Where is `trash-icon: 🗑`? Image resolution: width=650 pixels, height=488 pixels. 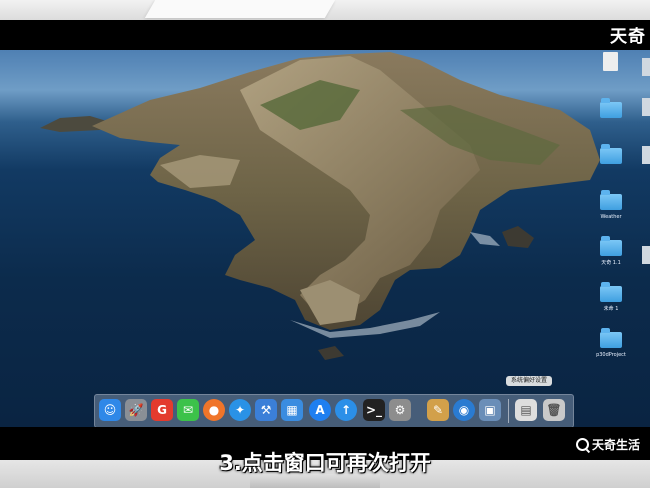 trash-icon: 🗑 is located at coordinates (554, 410).